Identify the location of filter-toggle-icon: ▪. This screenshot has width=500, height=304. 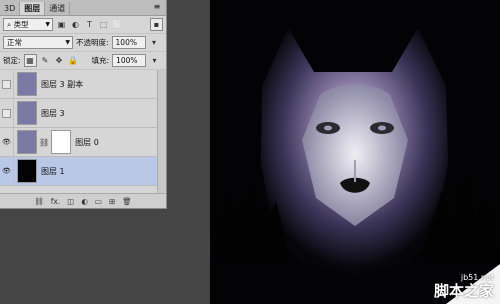
(156, 24).